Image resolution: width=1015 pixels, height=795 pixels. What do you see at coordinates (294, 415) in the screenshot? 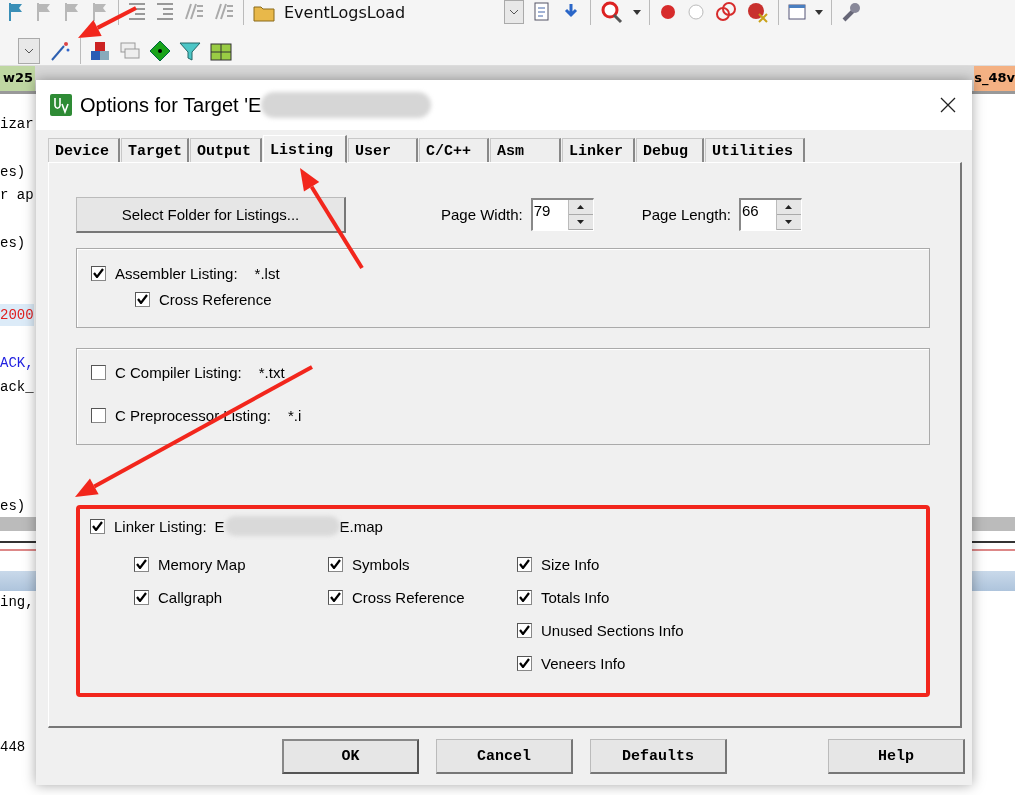
I see `file-pattern: *.i` at bounding box center [294, 415].